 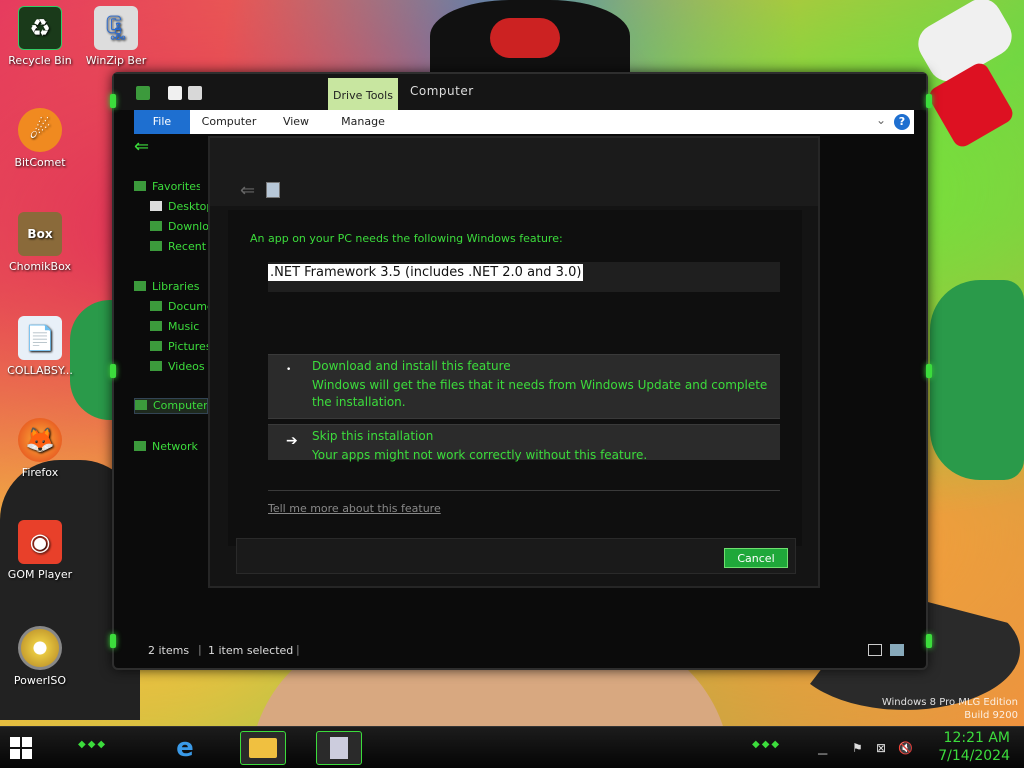 I want to click on desktop-icon-firefox: 🦊 Firefox, so click(x=40, y=448).